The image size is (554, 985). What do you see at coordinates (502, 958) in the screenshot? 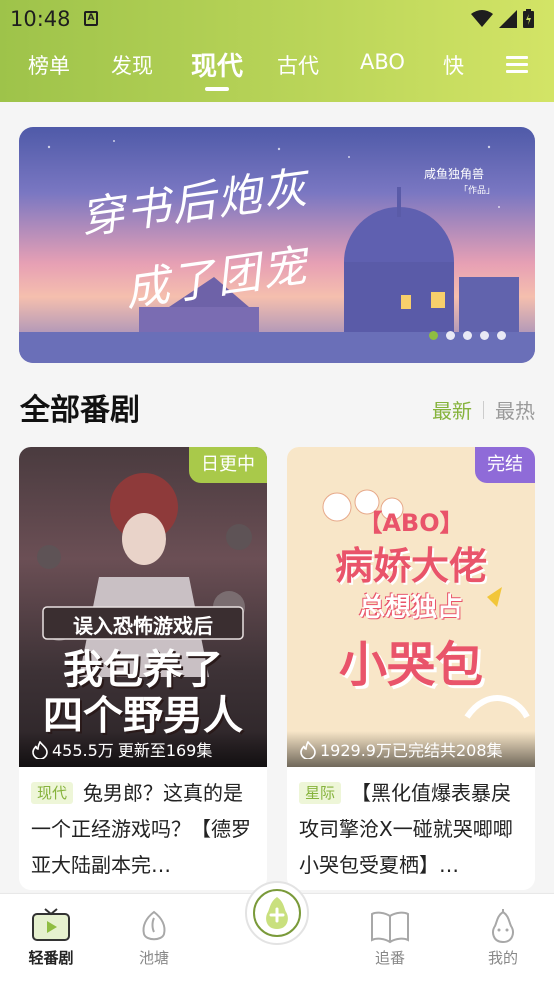
I see `nav-label: 我的` at bounding box center [502, 958].